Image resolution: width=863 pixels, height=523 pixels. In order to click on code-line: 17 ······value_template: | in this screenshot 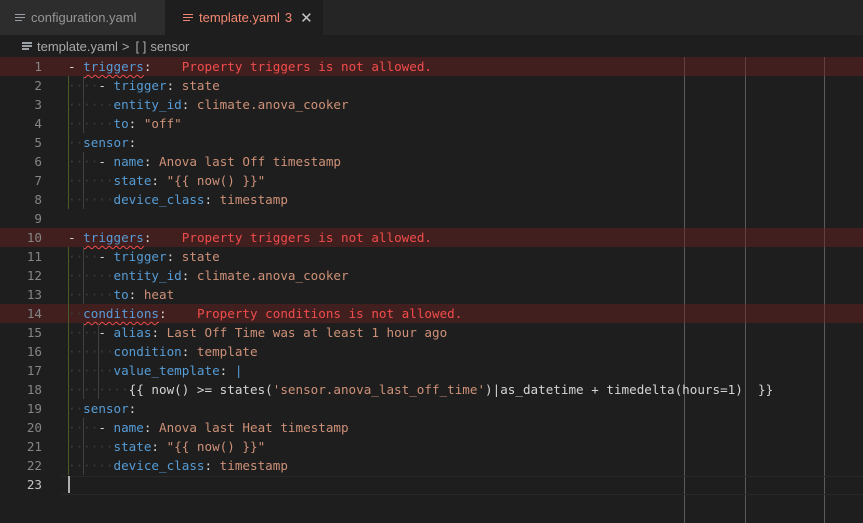, I will do `click(431, 370)`.